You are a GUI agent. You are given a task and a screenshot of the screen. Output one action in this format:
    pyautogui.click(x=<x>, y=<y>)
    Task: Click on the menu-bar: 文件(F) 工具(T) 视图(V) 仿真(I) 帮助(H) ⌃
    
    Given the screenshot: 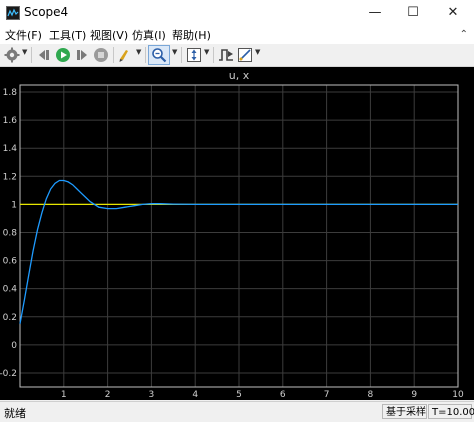 What is the action you would take?
    pyautogui.click(x=237, y=35)
    